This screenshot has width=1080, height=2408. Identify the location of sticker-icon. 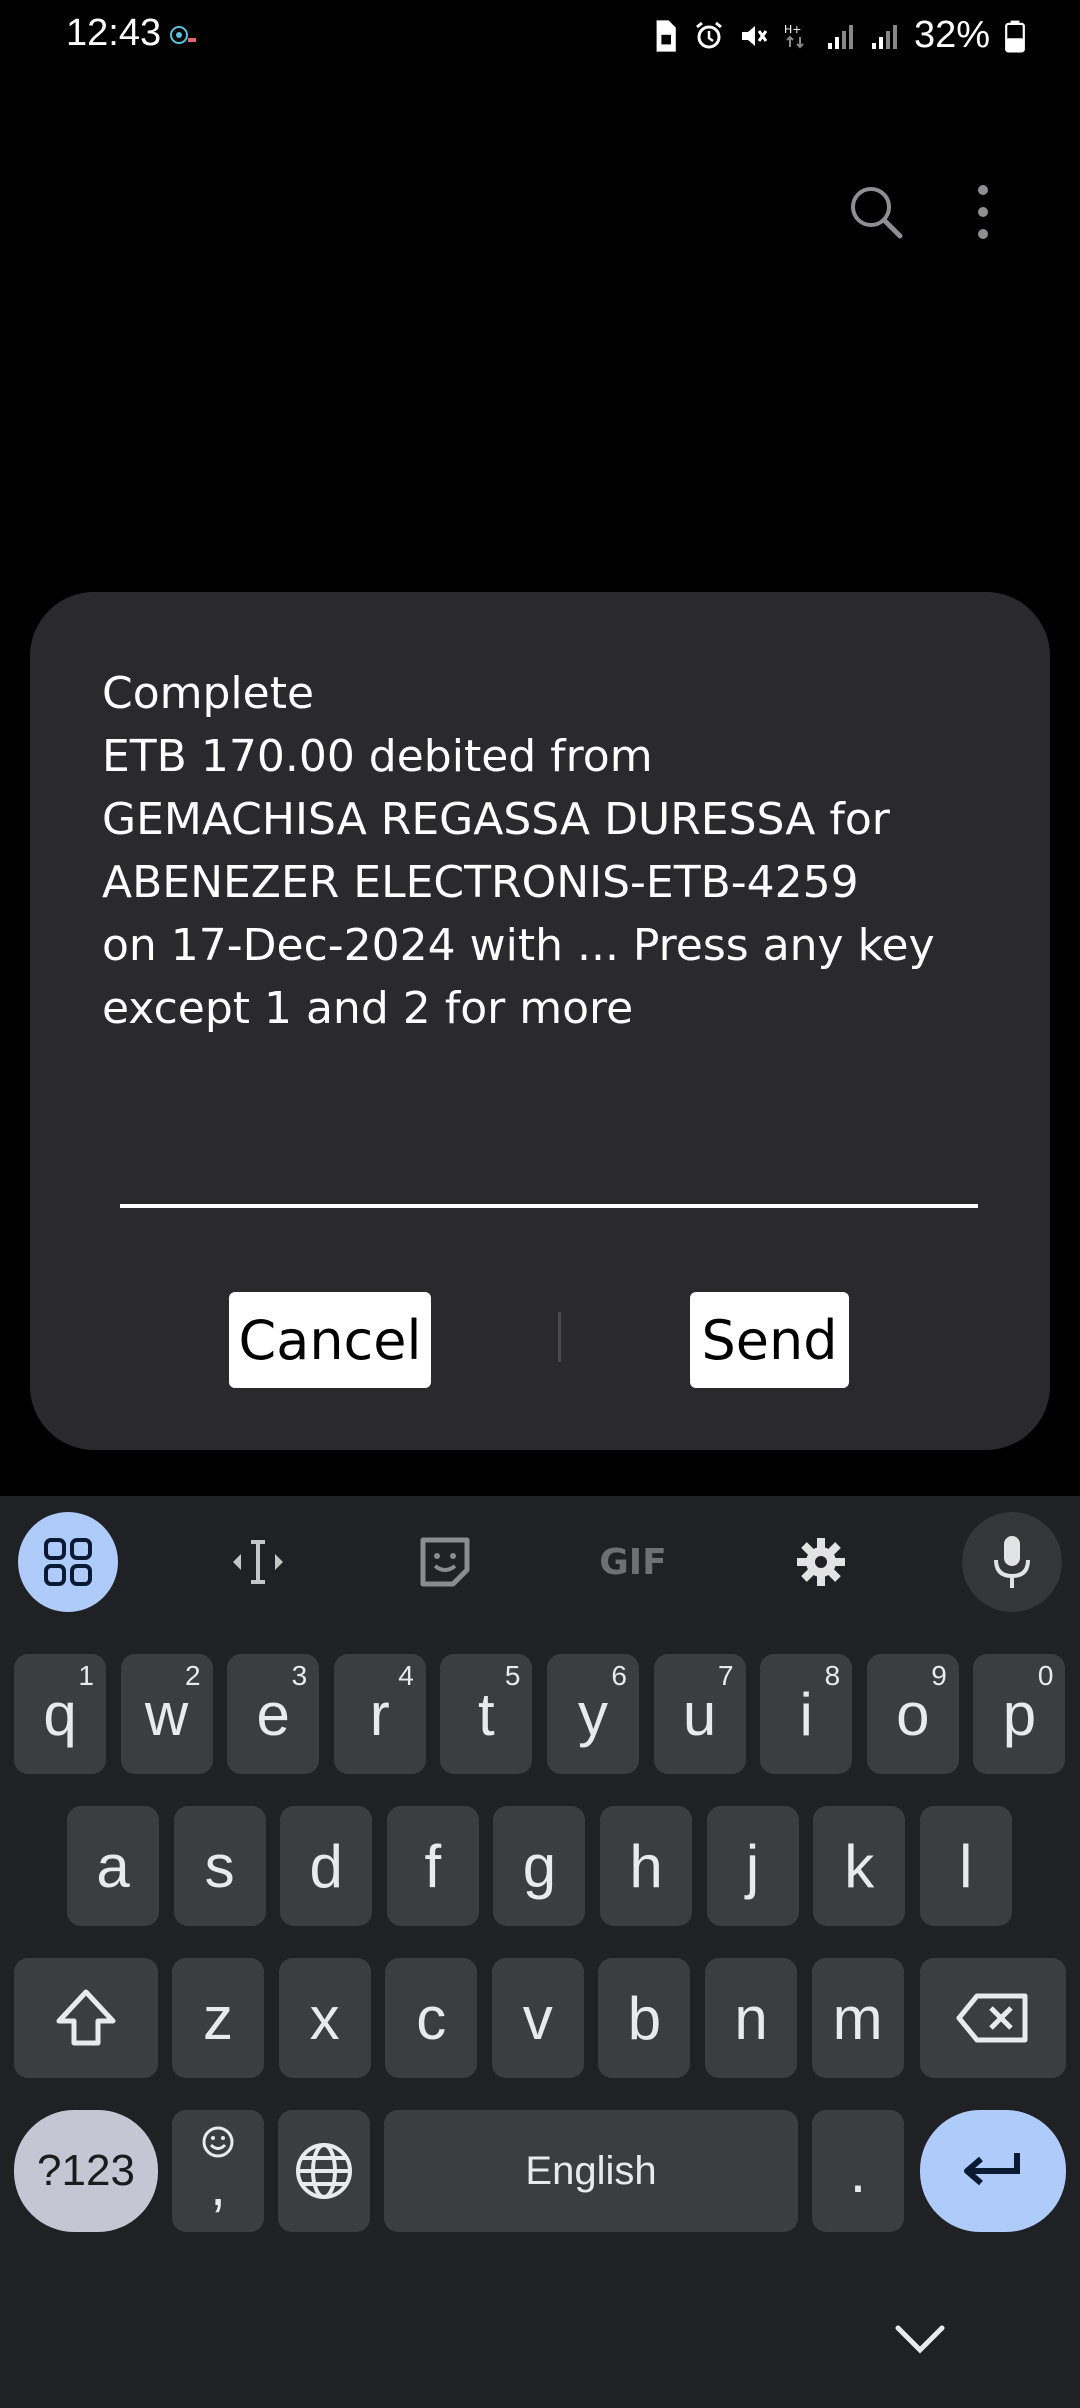
(445, 1562).